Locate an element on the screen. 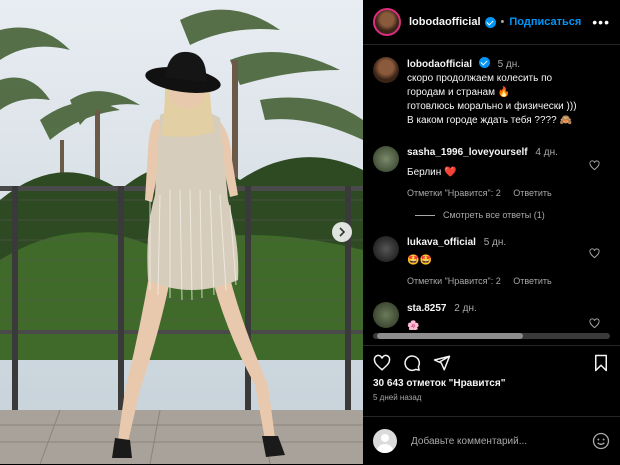 This screenshot has width=620, height=465. list-item: sta.8257 2 дн. 🌸 is located at coordinates (491, 316).